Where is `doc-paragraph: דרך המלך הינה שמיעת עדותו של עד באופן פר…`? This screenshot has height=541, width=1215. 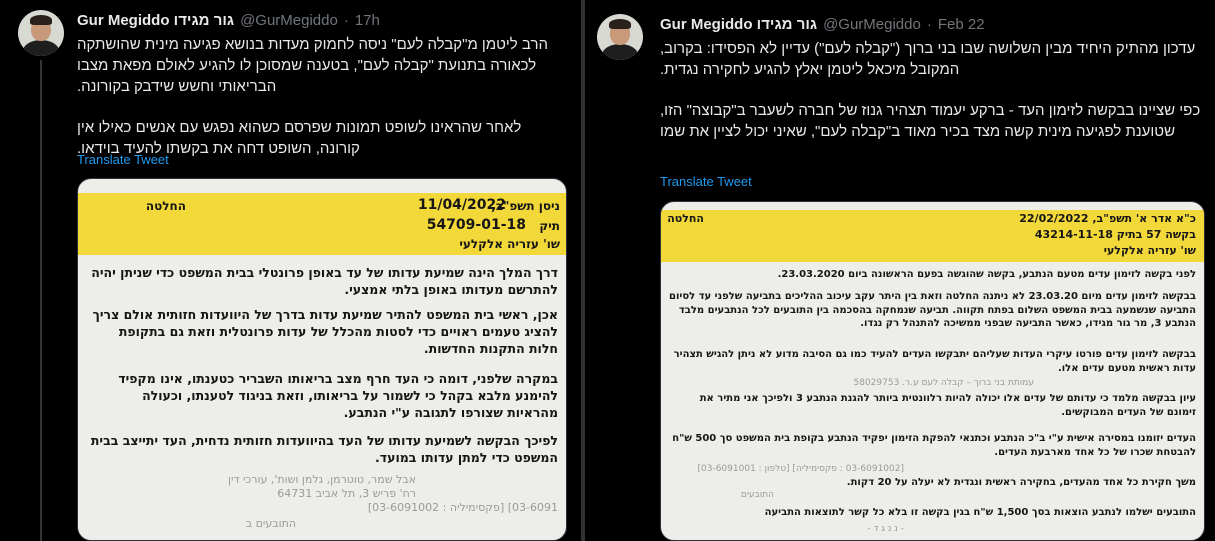
doc-paragraph: דרך המלך הינה שמיעת עדותו של עד באופן פר… is located at coordinates (324, 281).